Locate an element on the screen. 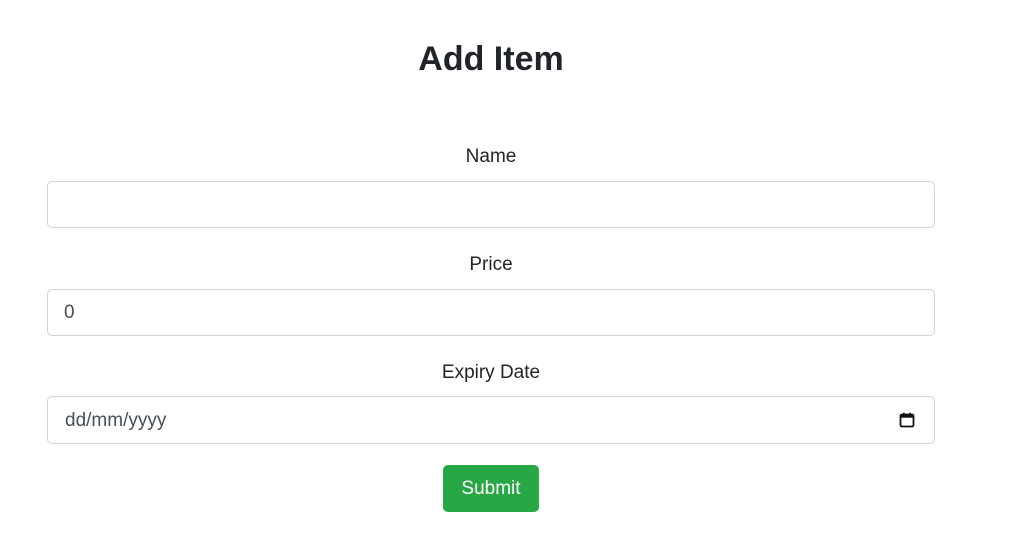 The image size is (1015, 539). name-label: Name is located at coordinates (491, 156).